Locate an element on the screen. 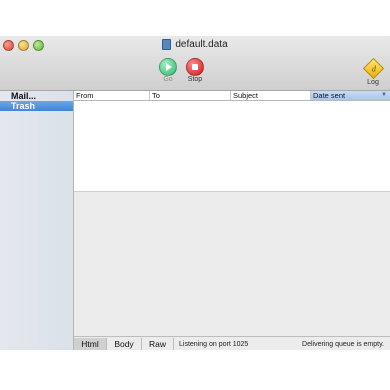 This screenshot has width=390, height=390. column-to: To is located at coordinates (190, 95).